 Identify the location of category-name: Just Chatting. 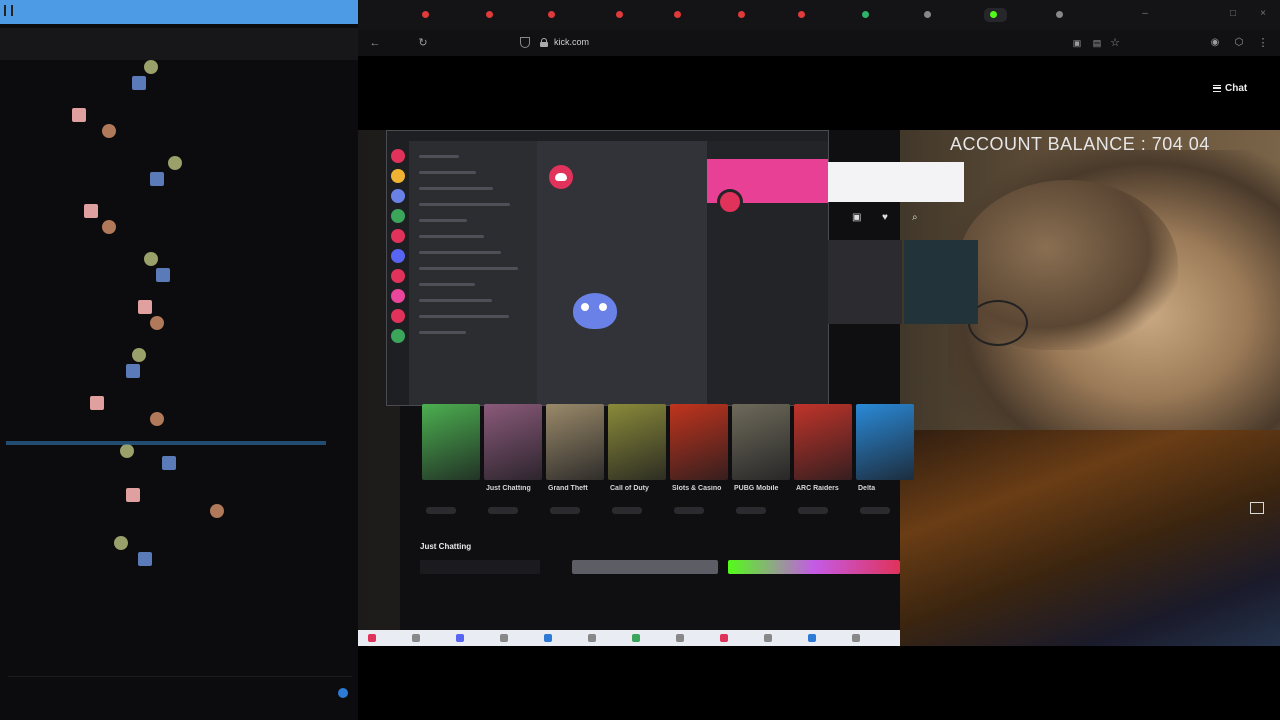
(508, 488).